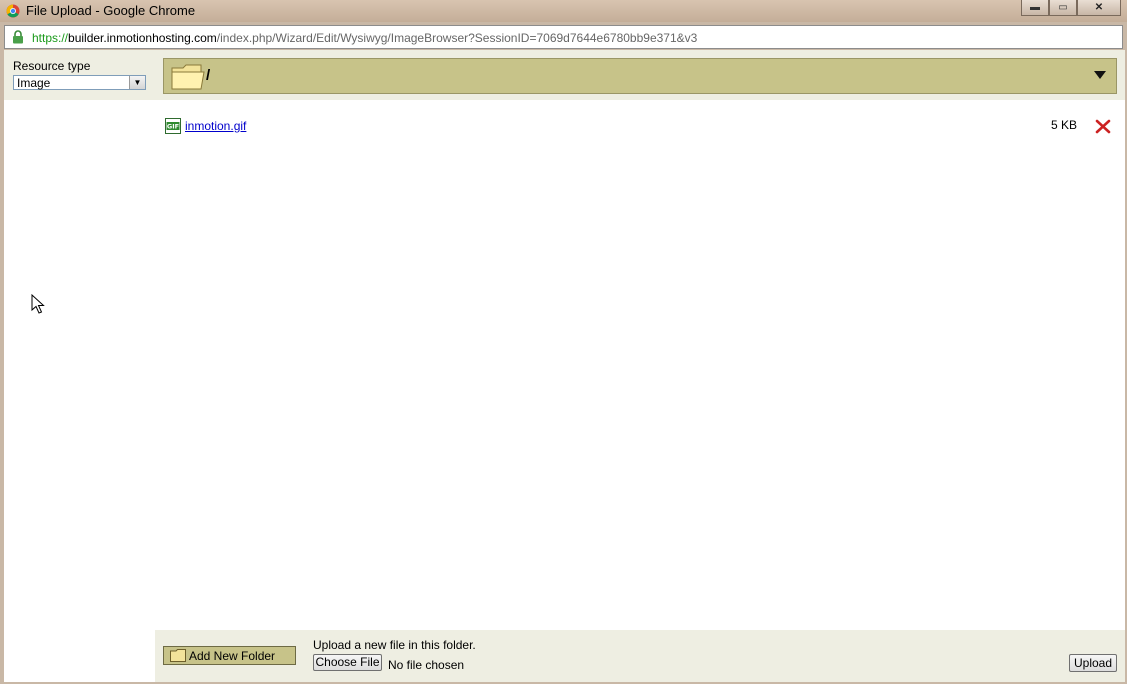 This screenshot has height=684, width=1127. What do you see at coordinates (1063, 8) in the screenshot?
I see `maximize-button: ▭` at bounding box center [1063, 8].